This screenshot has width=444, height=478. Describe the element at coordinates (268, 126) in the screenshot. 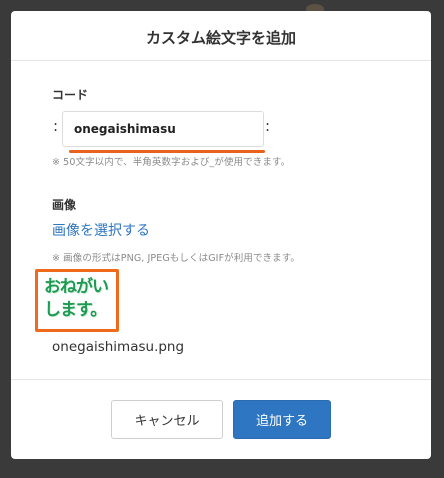

I see `colon-suffix: :` at that location.